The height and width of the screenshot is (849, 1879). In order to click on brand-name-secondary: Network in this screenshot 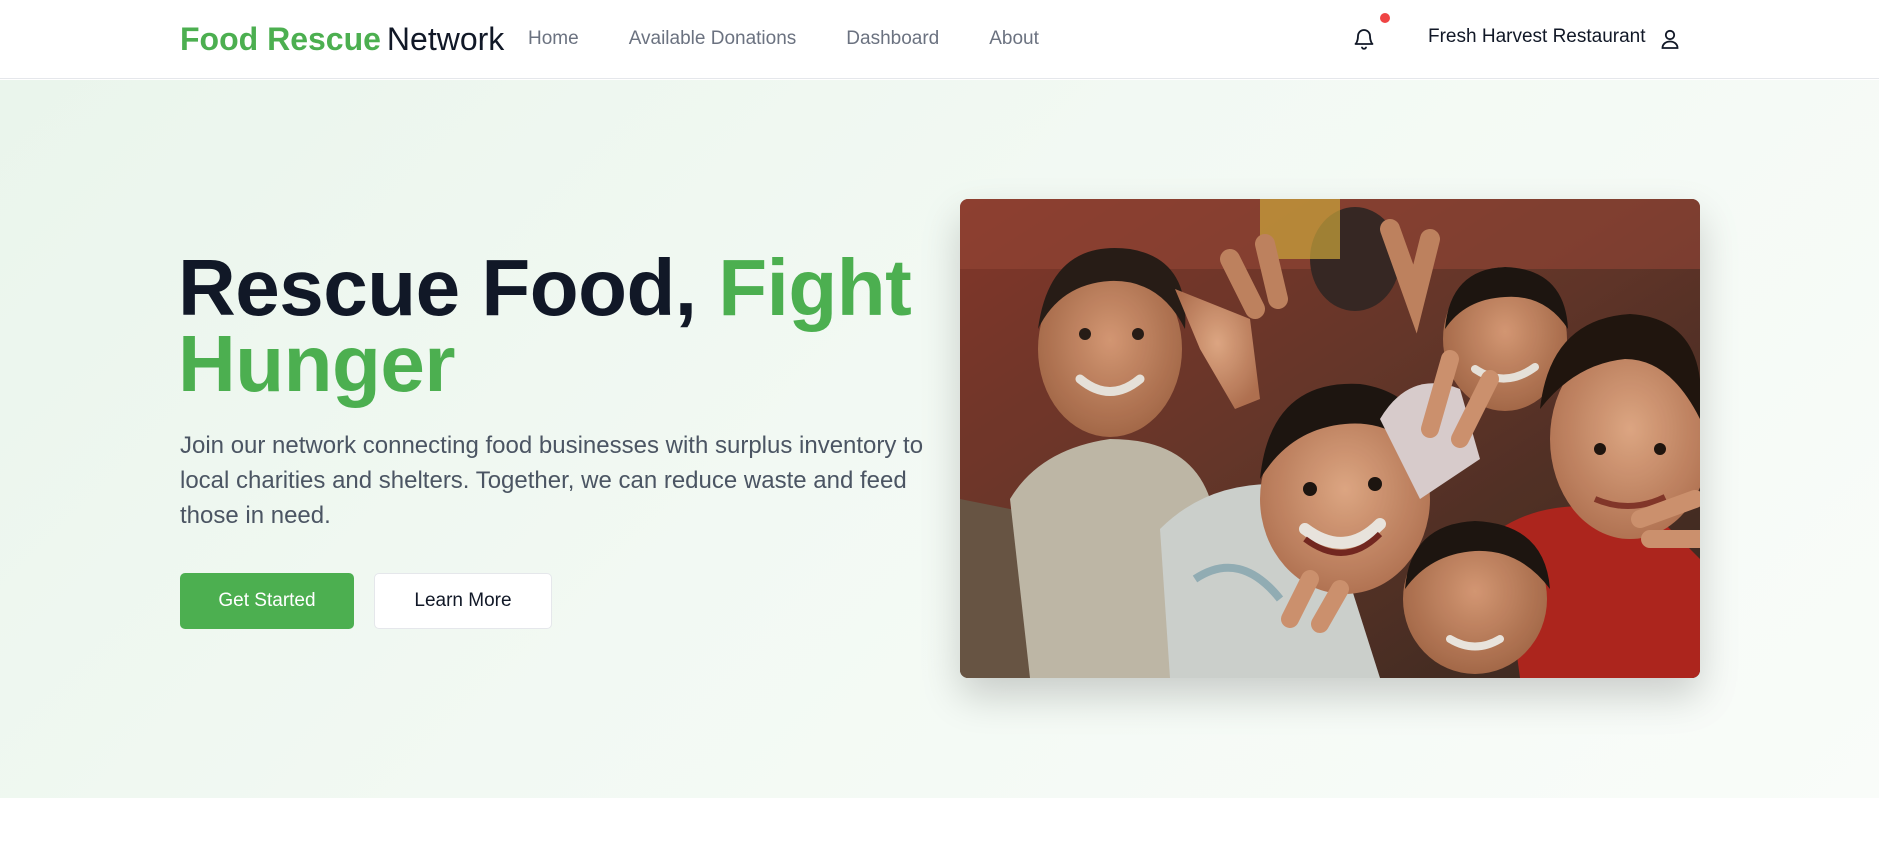, I will do `click(445, 38)`.